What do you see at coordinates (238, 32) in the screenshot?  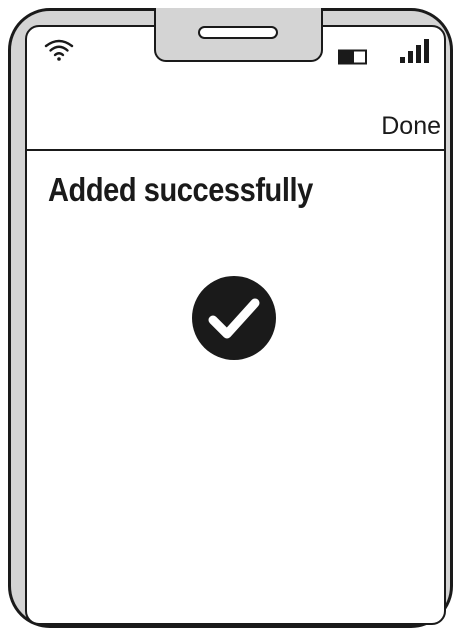 I see `speaker-slot` at bounding box center [238, 32].